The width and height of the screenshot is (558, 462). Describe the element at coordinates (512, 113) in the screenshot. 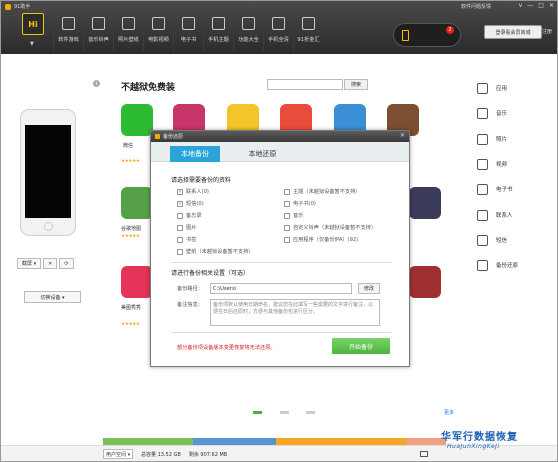

I see `sidebar-item-music: 音乐` at that location.